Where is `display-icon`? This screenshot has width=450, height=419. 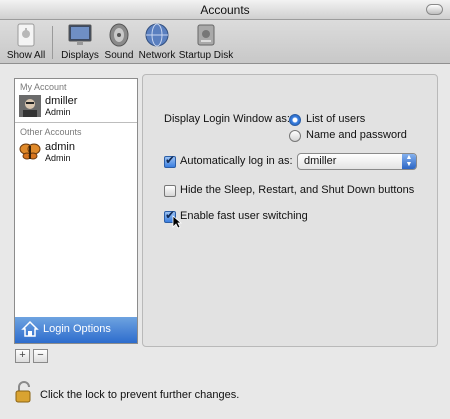
display-icon is located at coordinates (80, 34).